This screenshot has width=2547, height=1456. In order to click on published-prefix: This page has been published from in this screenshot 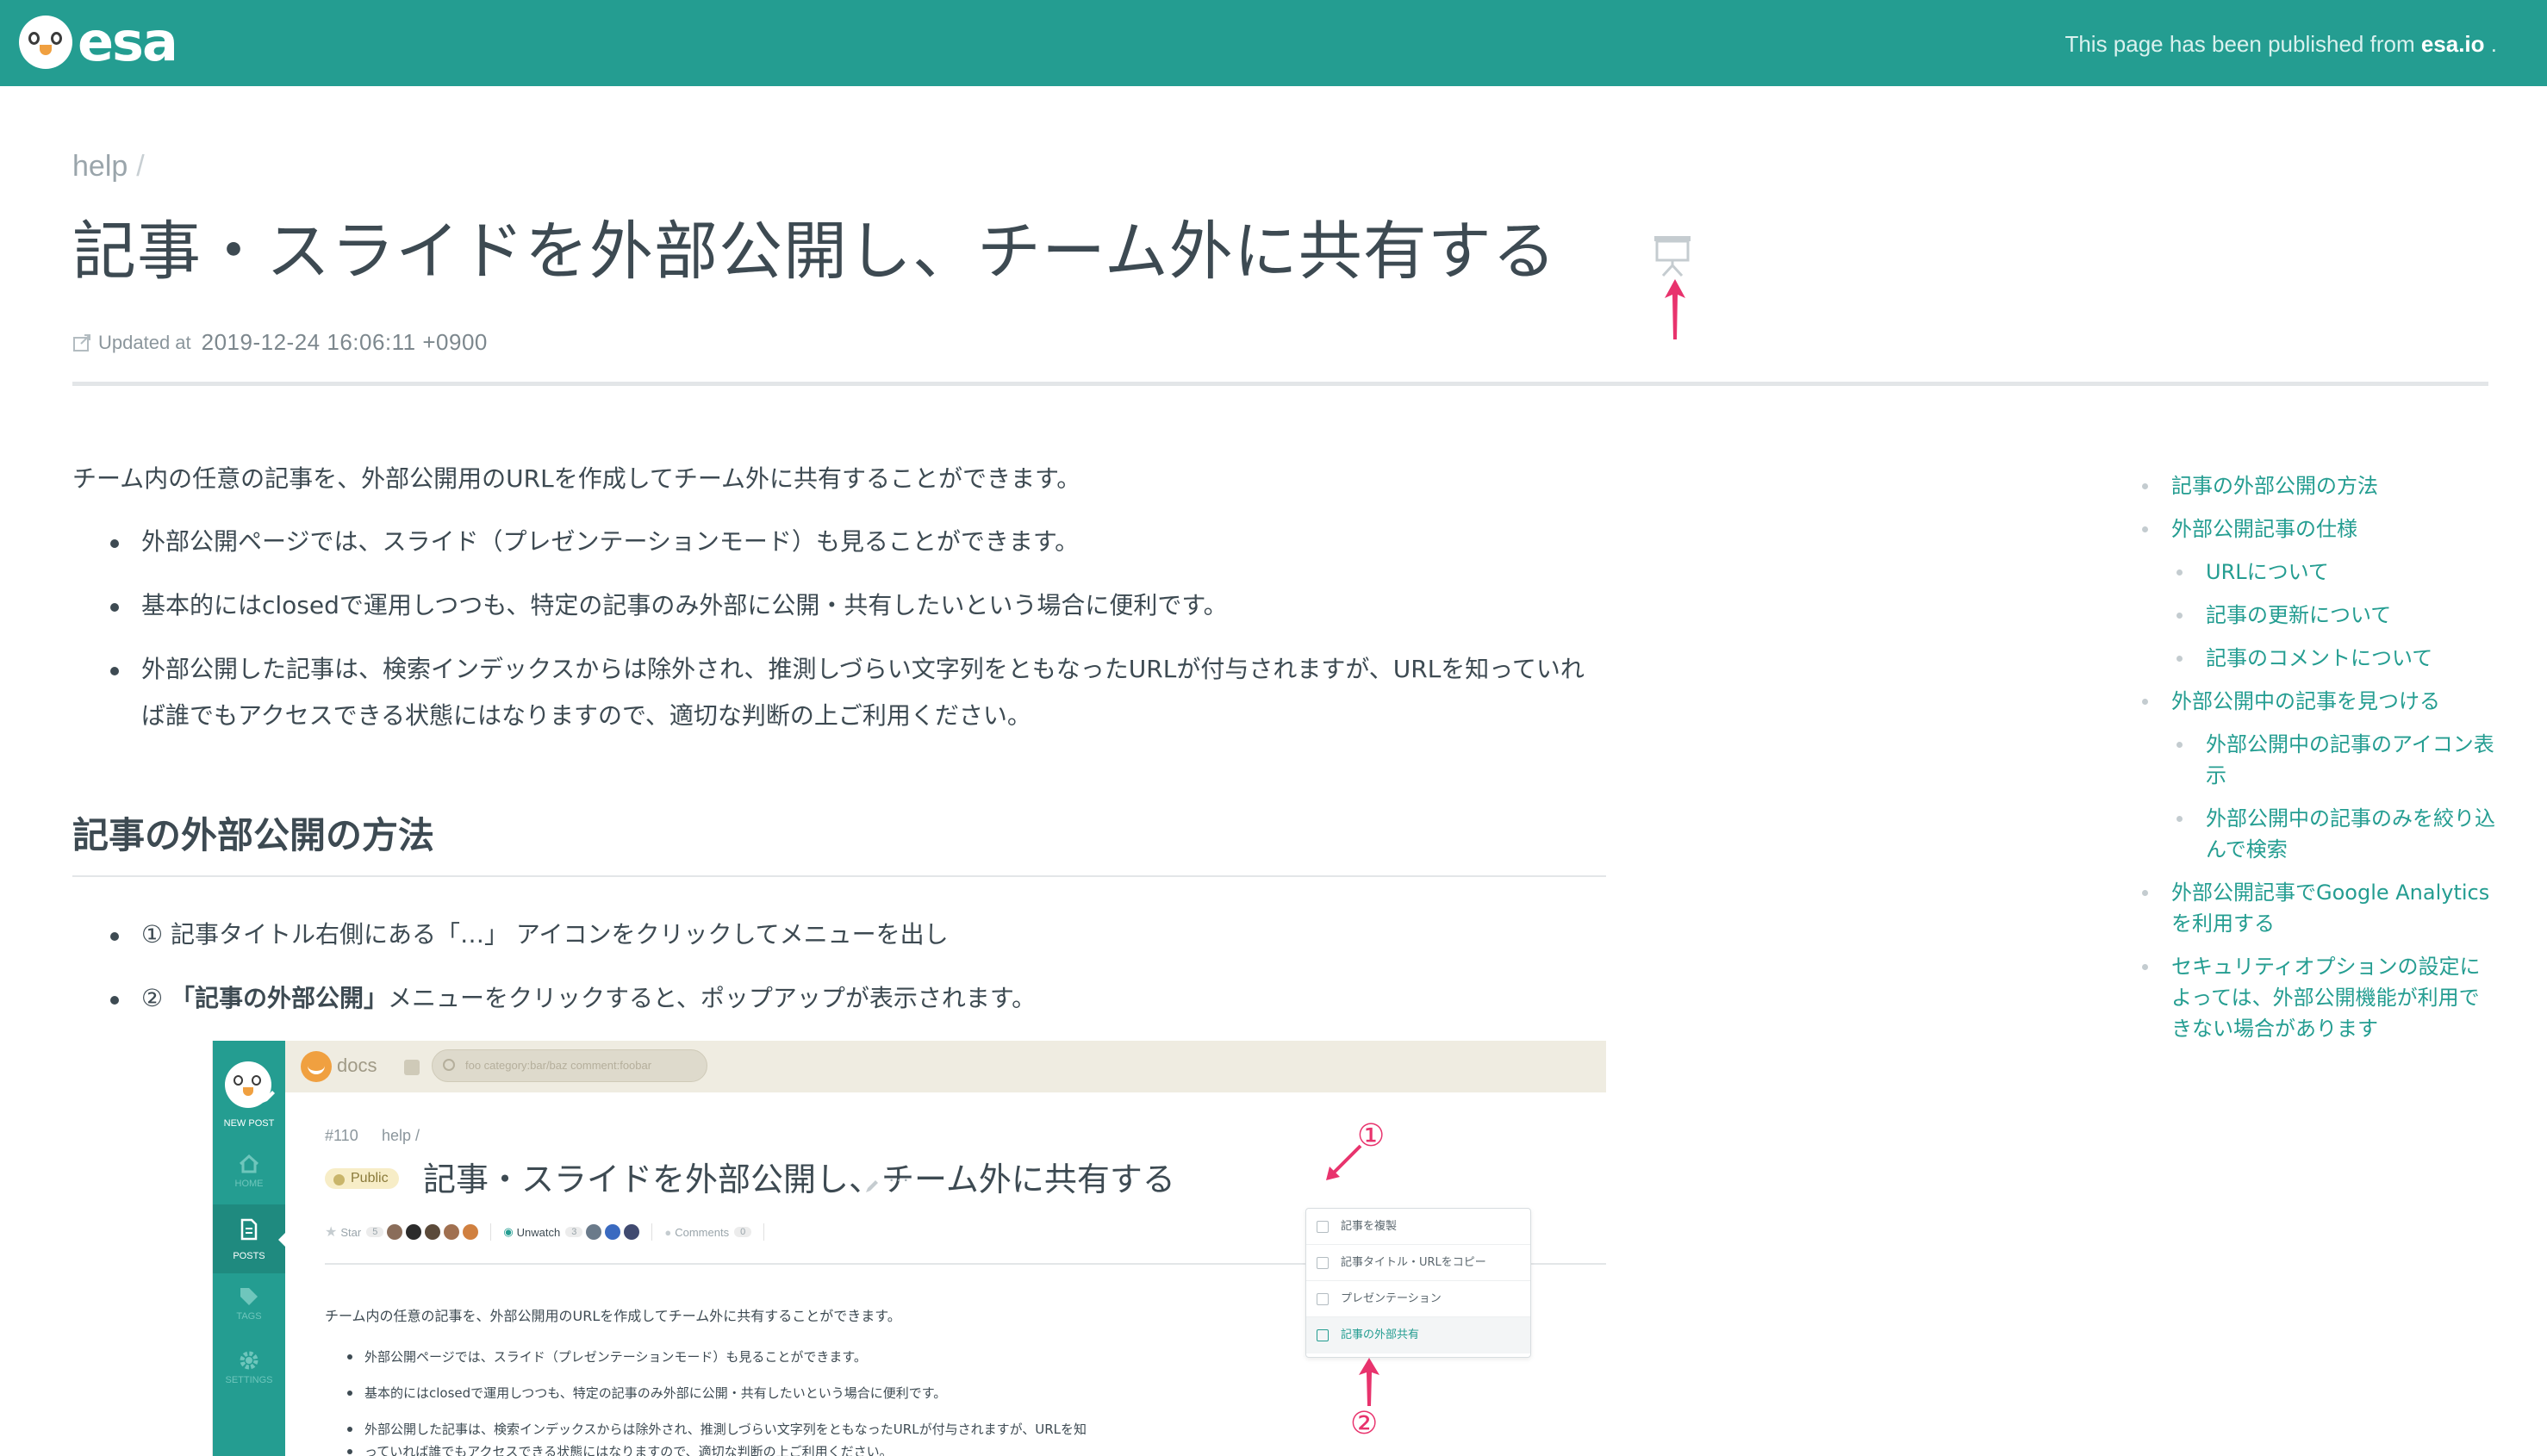, I will do `click(2242, 44)`.